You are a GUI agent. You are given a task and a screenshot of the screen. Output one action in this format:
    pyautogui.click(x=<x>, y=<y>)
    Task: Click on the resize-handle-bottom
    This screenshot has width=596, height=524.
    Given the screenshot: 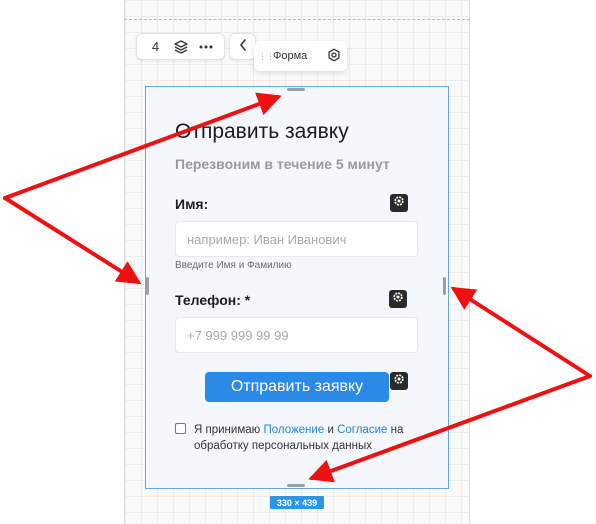 What is the action you would take?
    pyautogui.click(x=296, y=485)
    